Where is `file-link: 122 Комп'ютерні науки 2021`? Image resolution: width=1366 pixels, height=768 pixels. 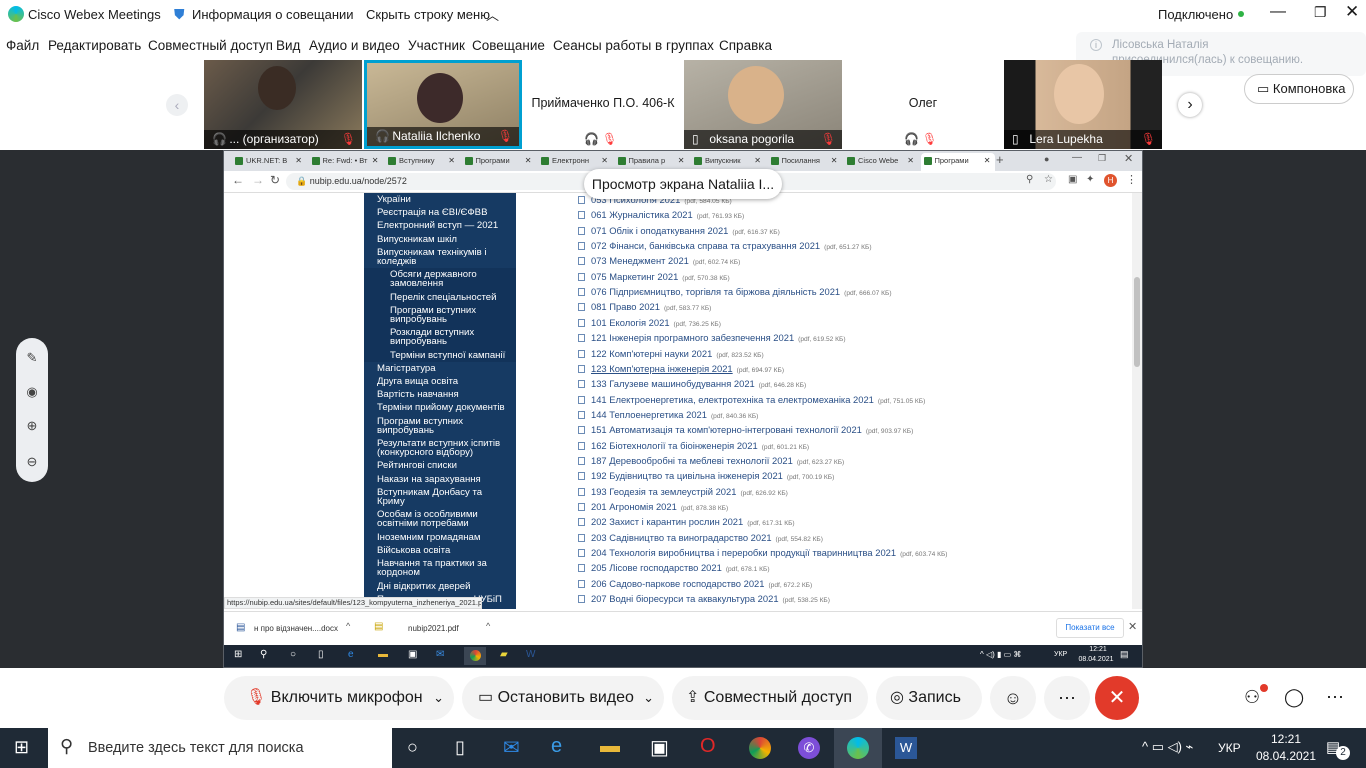 file-link: 122 Комп'ютерні науки 2021 is located at coordinates (651, 353).